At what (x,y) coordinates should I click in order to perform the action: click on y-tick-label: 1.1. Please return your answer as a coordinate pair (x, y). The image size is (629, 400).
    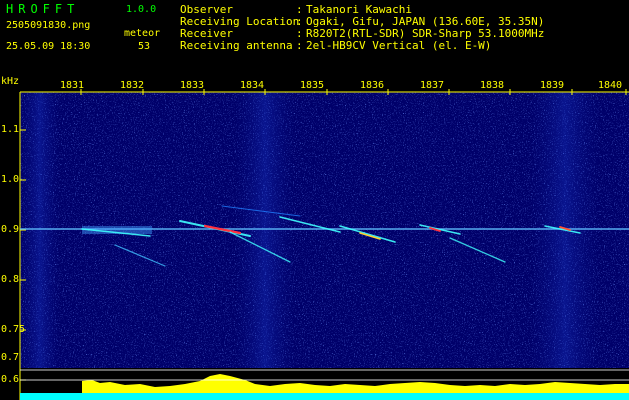
    Looking at the image, I should click on (10, 129).